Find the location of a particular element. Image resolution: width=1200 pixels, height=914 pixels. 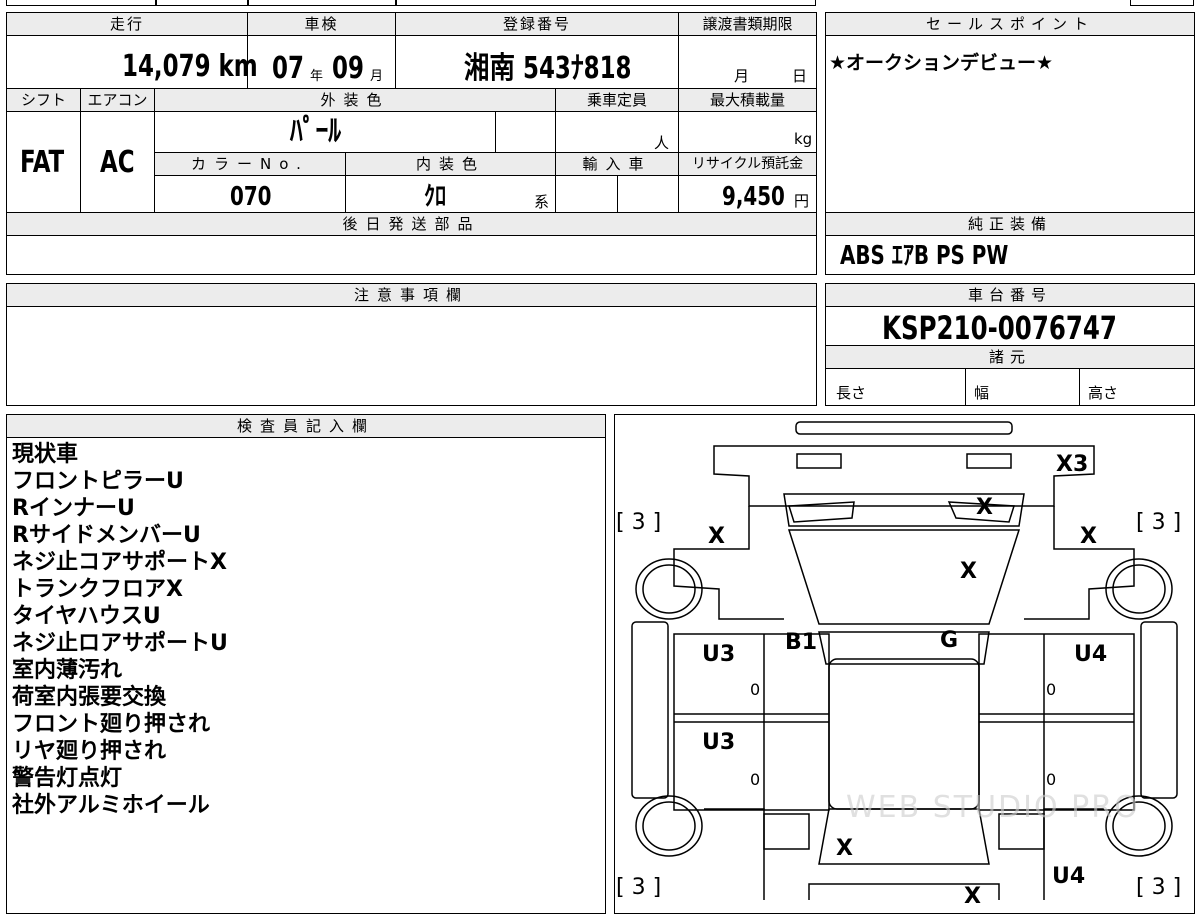

import-header: 輸入車 is located at coordinates (617, 164).